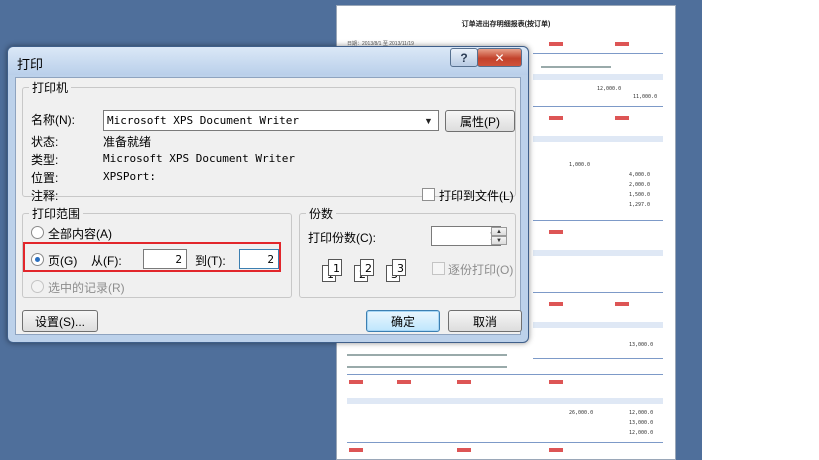 This screenshot has height=460, width=819. What do you see at coordinates (342, 238) in the screenshot?
I see `copies-label: 打印份数(C):` at bounding box center [342, 238].